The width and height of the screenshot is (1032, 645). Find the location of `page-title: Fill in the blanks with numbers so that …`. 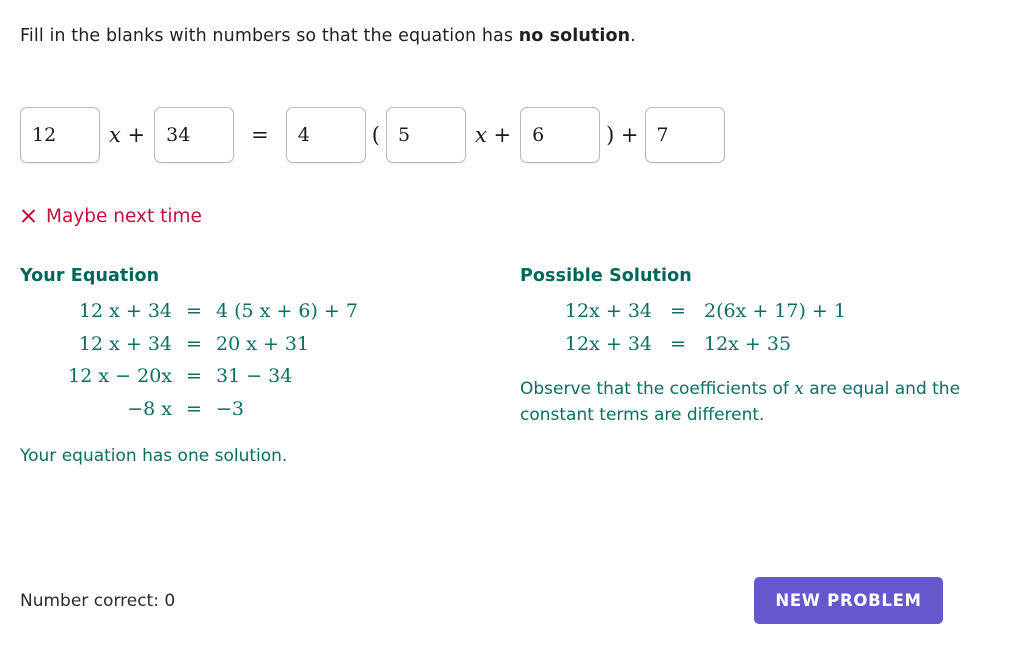

page-title: Fill in the blanks with numbers so that … is located at coordinates (328, 36).